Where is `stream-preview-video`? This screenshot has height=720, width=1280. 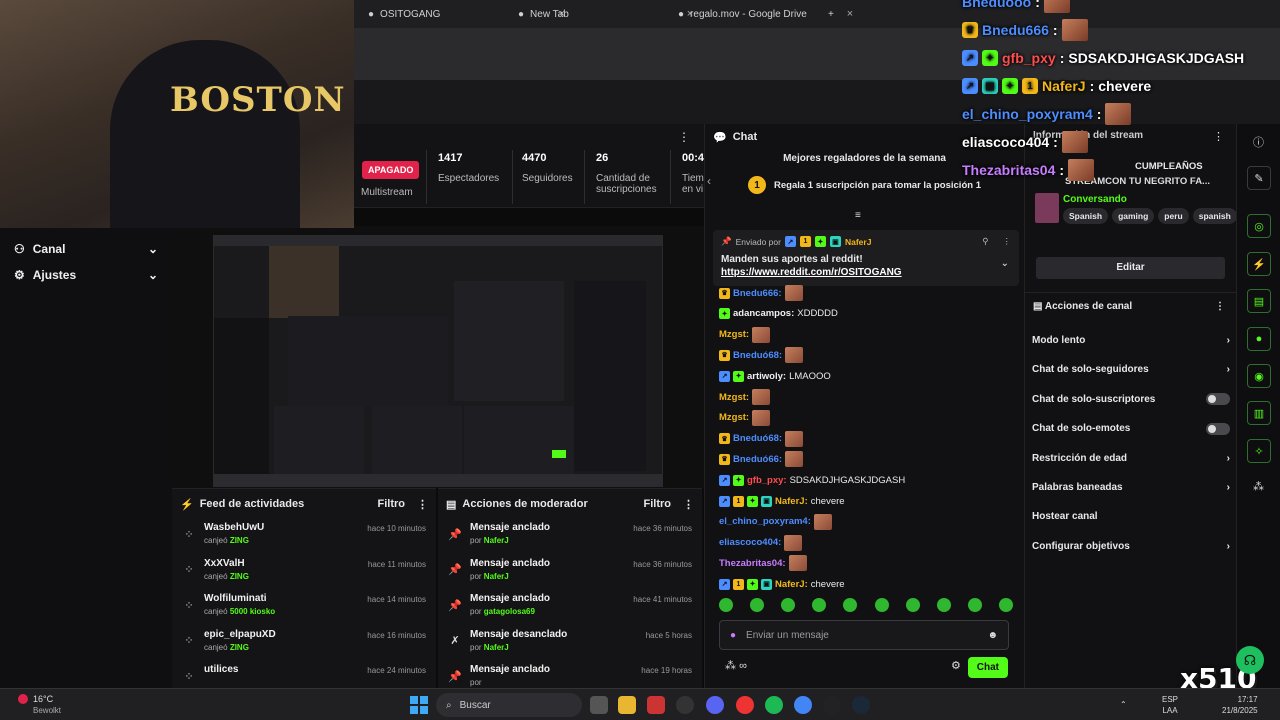
stream-preview-video is located at coordinates (438, 361).